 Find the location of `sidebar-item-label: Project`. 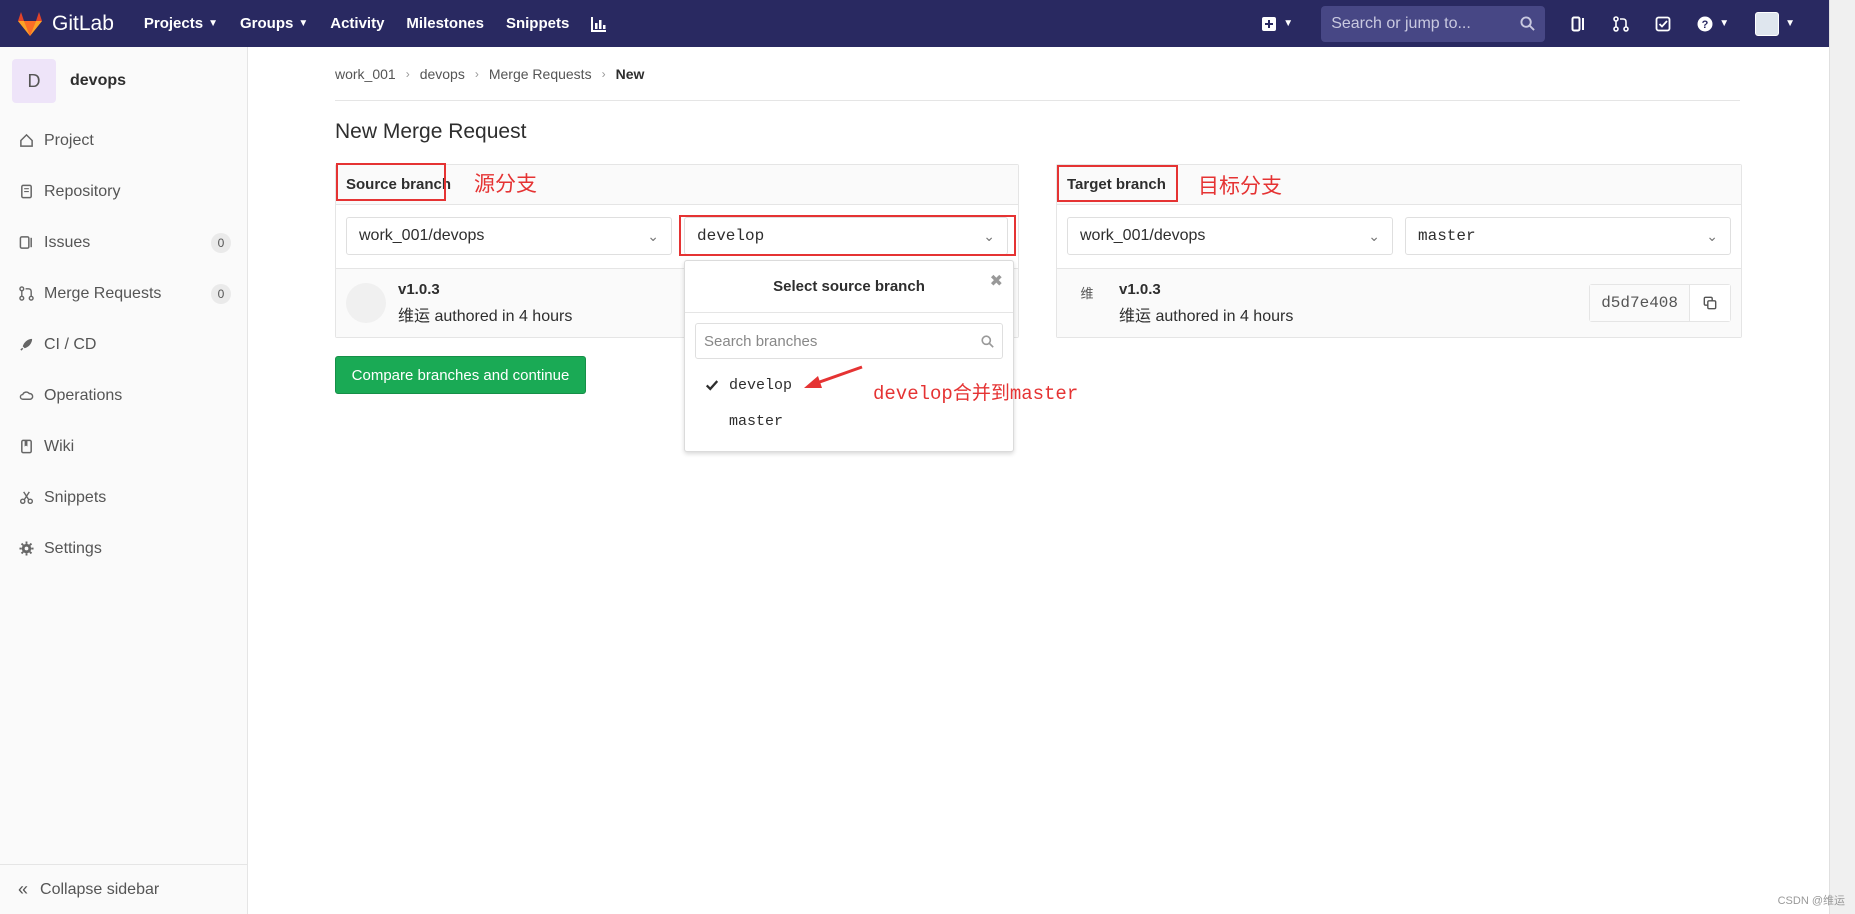

sidebar-item-label: Project is located at coordinates (69, 140).